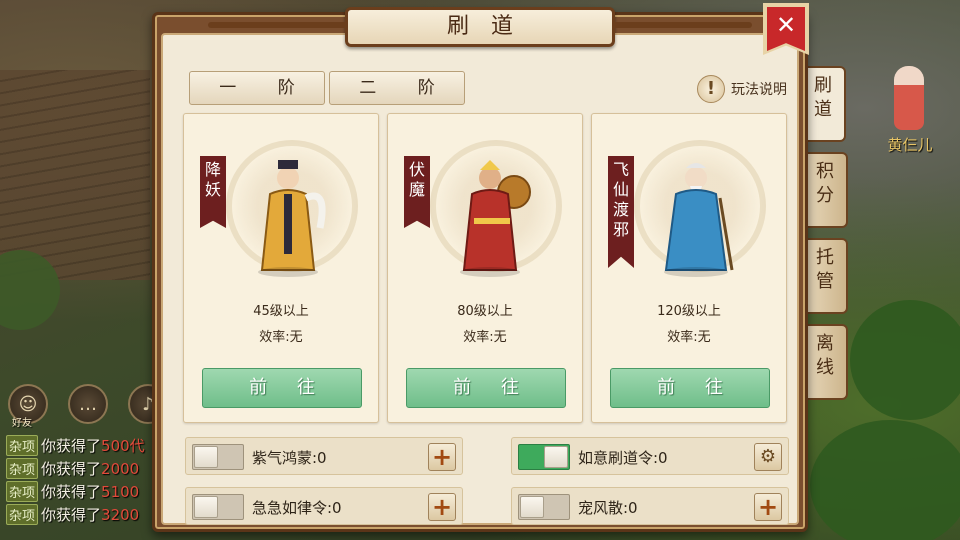 Image resolution: width=960 pixels, height=540 pixels. I want to click on chat-amount: 2000, so click(120, 468).